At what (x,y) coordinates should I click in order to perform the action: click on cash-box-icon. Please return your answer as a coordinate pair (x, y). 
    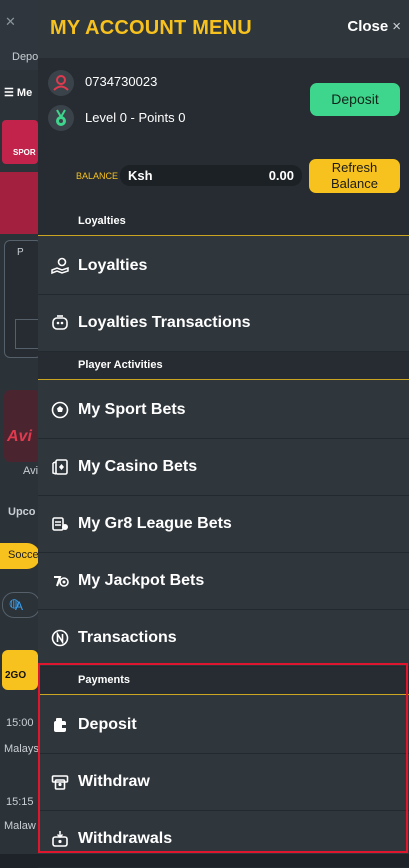
    Looking at the image, I should click on (60, 839).